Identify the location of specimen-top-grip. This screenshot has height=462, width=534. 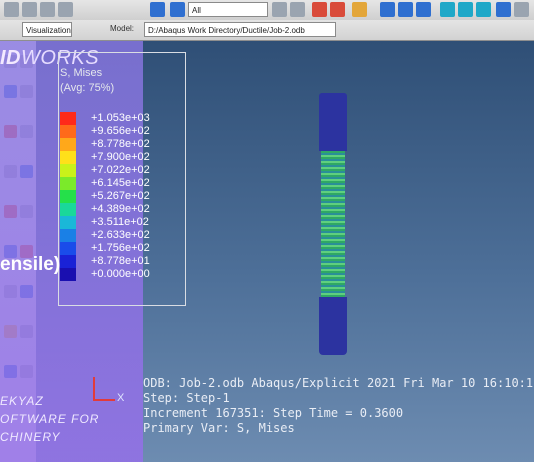
(333, 122).